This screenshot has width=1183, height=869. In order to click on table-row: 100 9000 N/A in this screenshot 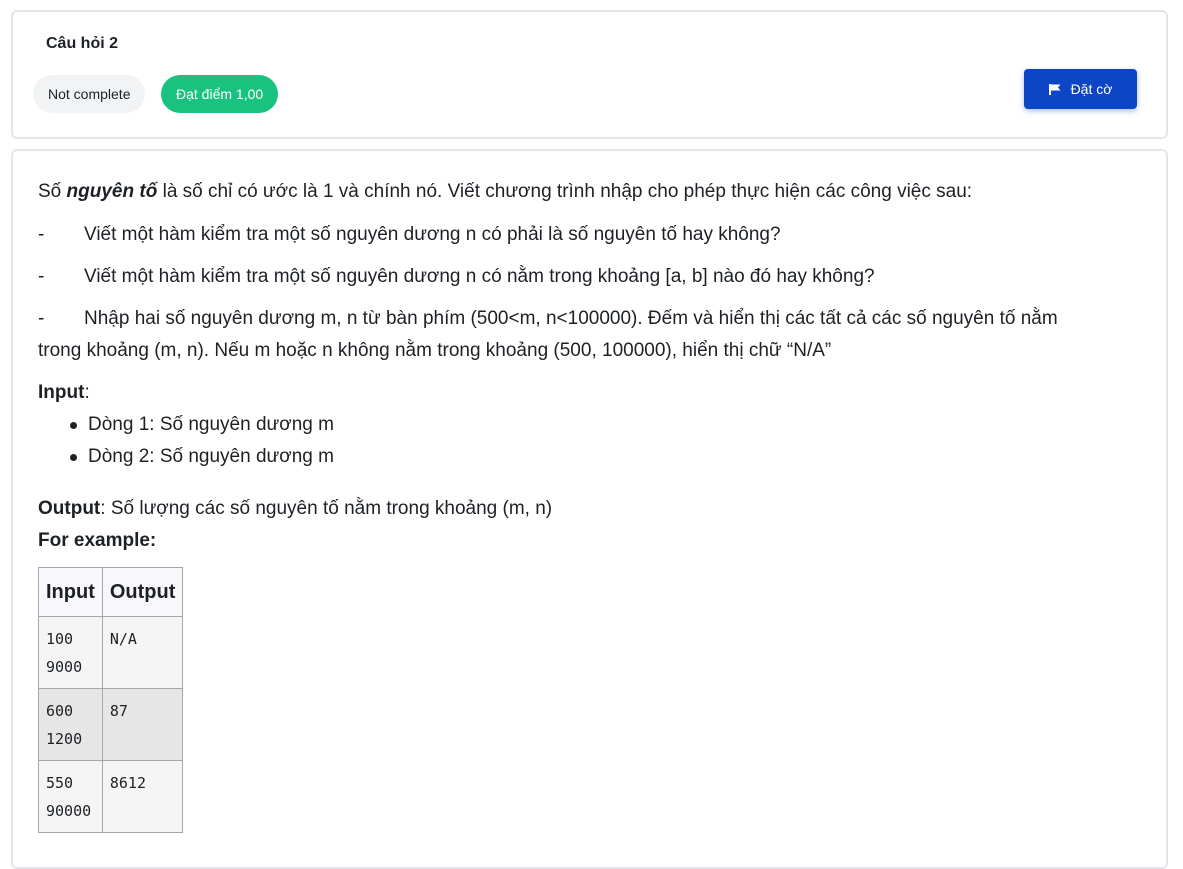, I will do `click(111, 652)`.